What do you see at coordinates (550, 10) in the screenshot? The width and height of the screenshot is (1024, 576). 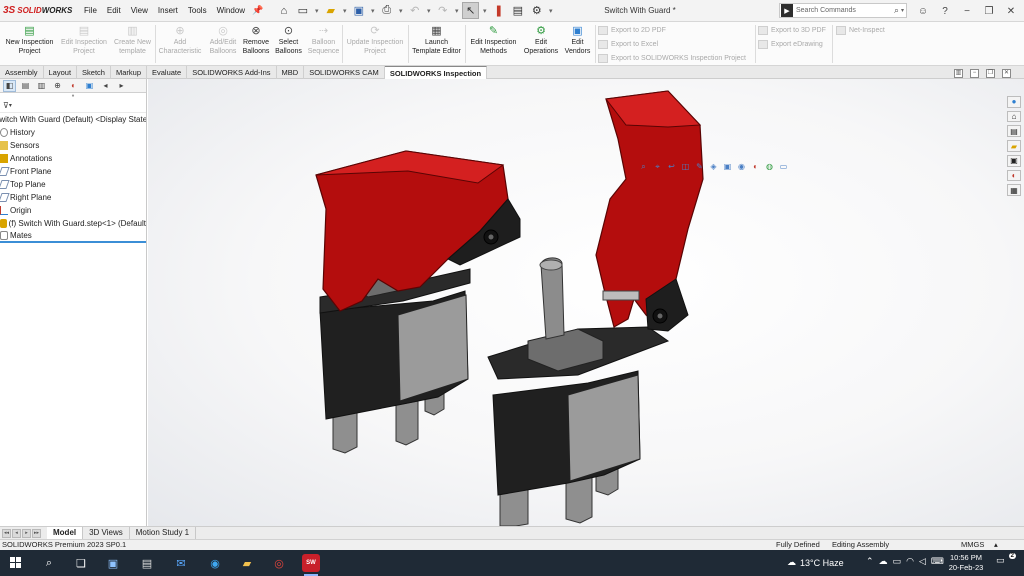 I see `options-dropdown-icon: ▾` at bounding box center [550, 10].